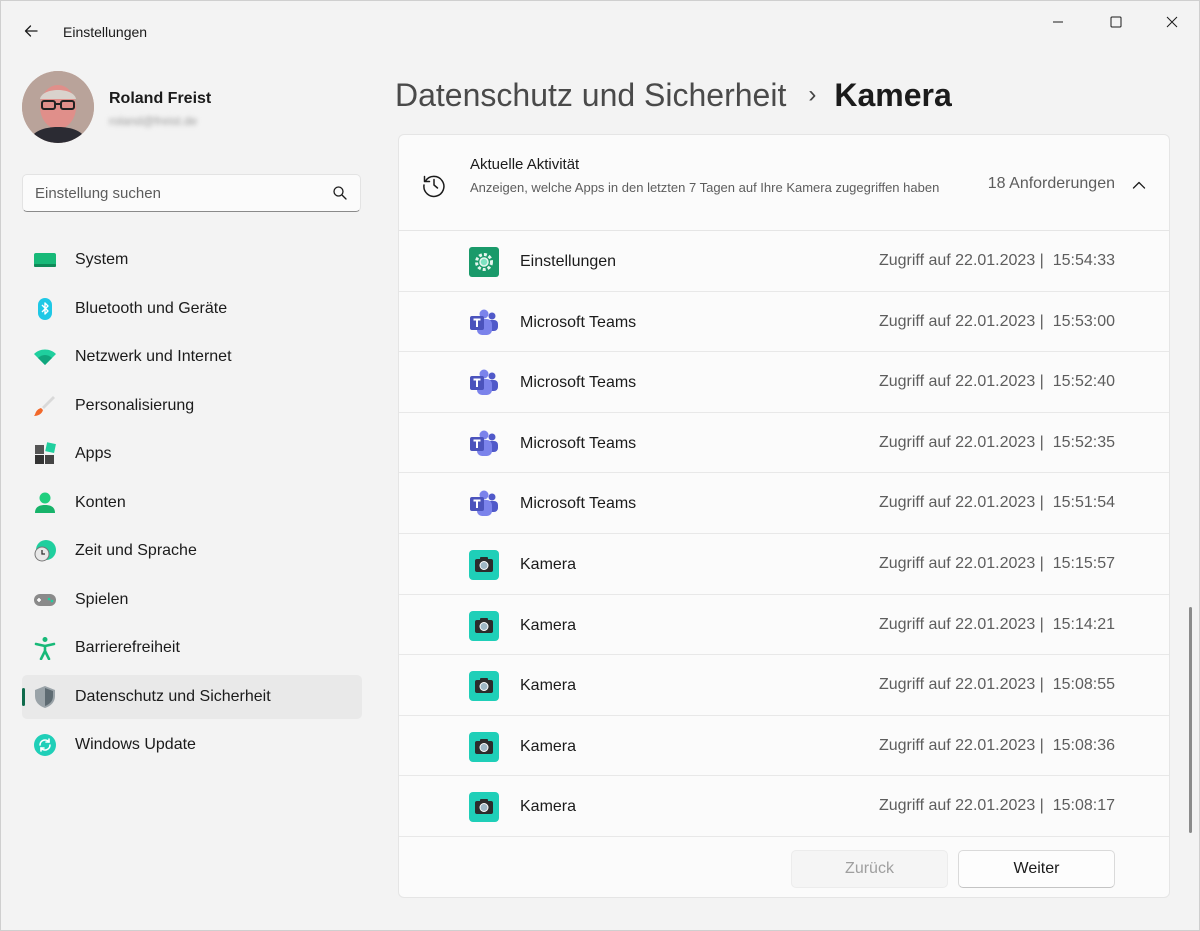 The image size is (1200, 931). What do you see at coordinates (996, 685) in the screenshot?
I see `access-timestamp: Zugriff auf 22.01.2023 | 15:08:55` at bounding box center [996, 685].